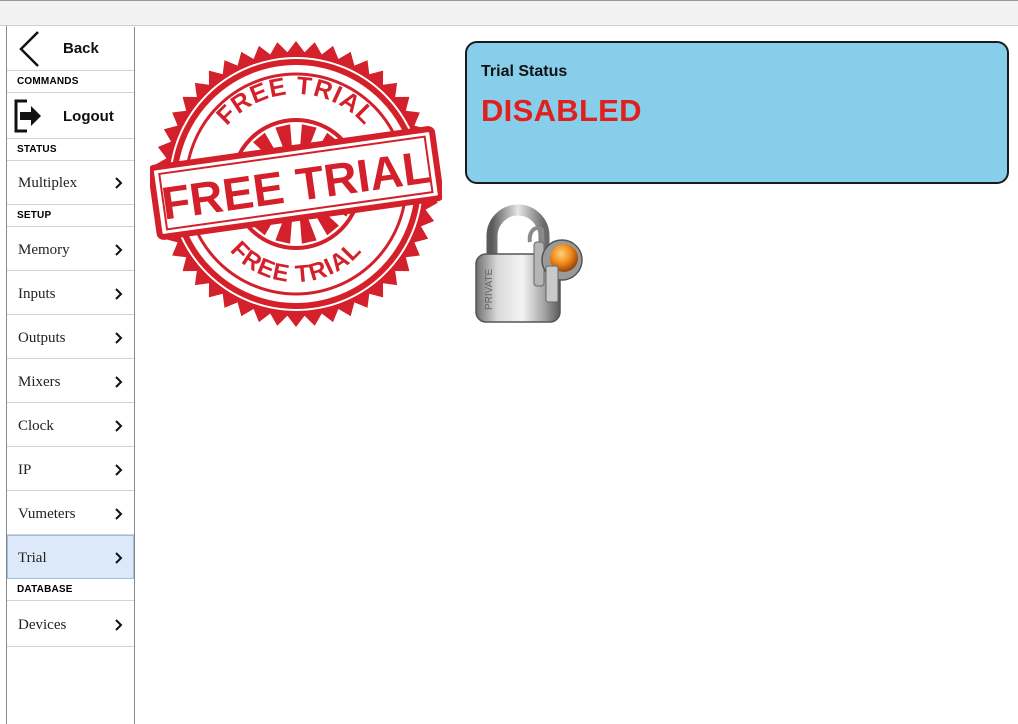 The height and width of the screenshot is (724, 1018). What do you see at coordinates (70, 469) in the screenshot?
I see `sidebar-item-ip: IP` at bounding box center [70, 469].